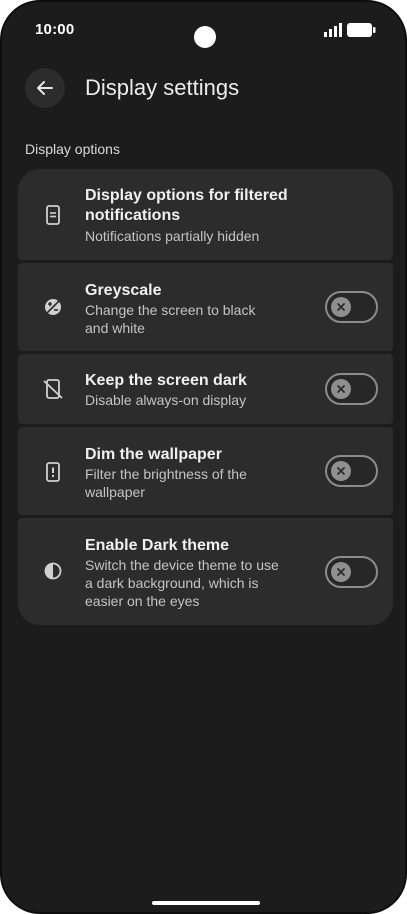 Image resolution: width=407 pixels, height=914 pixels. What do you see at coordinates (351, 307) in the screenshot?
I see `greyscale-toggle` at bounding box center [351, 307].